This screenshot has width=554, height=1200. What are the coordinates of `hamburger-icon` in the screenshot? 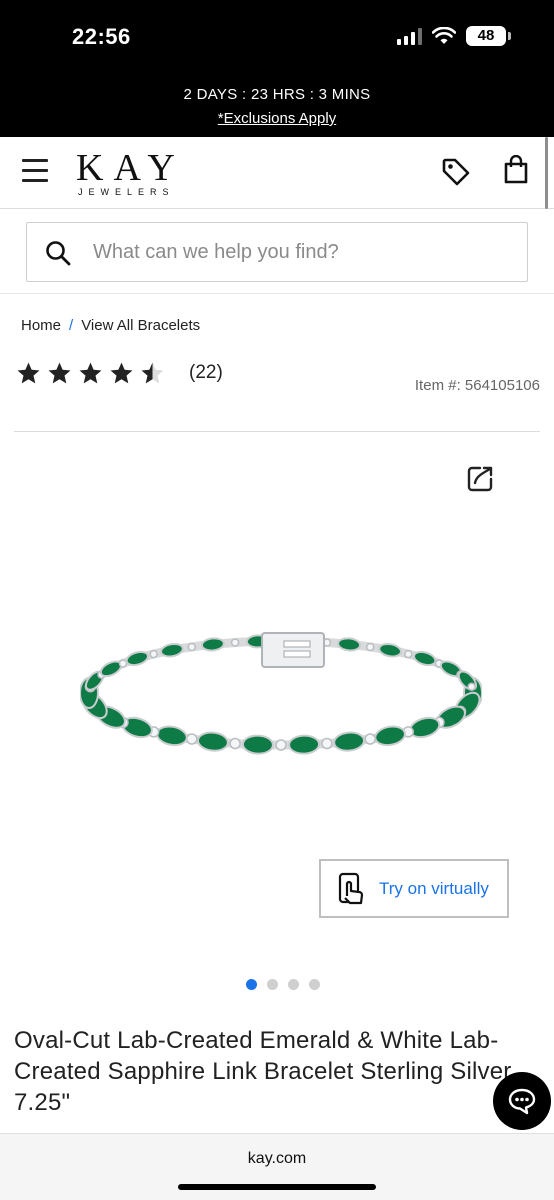 It's located at (35, 171).